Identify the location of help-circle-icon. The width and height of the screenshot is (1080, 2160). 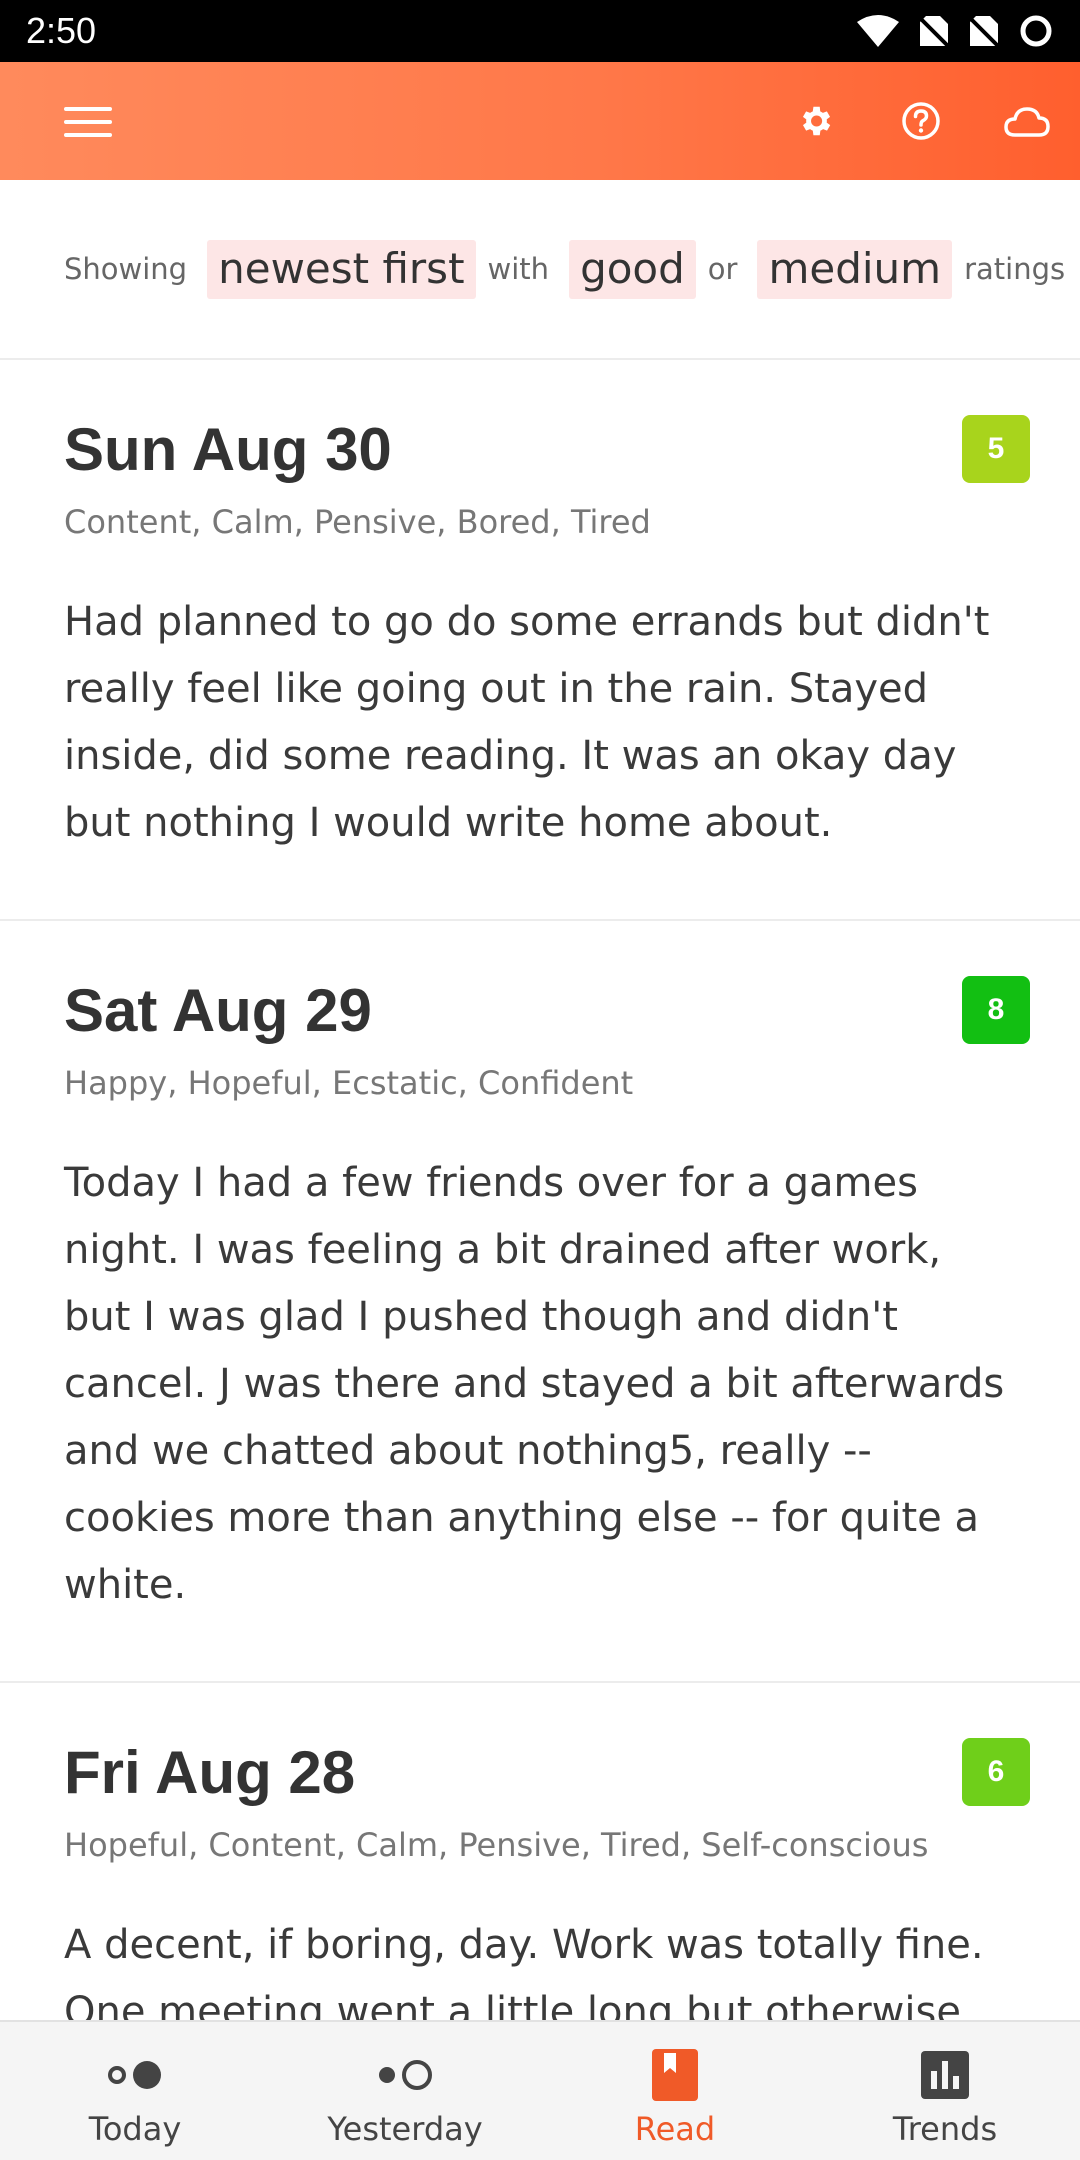
(921, 121).